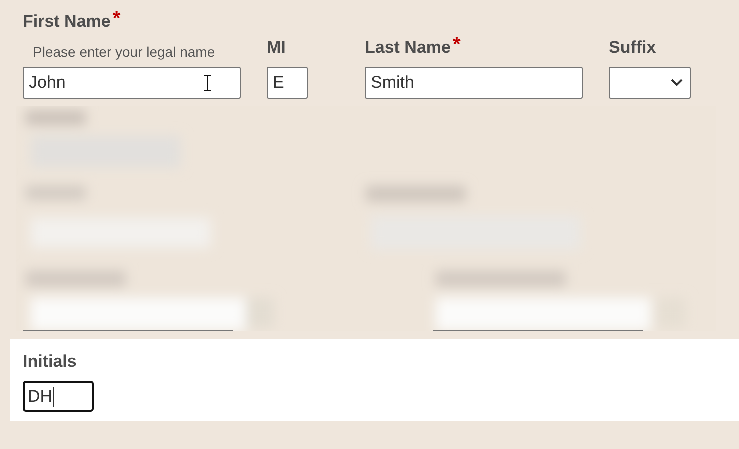  What do you see at coordinates (58, 396) in the screenshot?
I see `input-field: DH` at bounding box center [58, 396].